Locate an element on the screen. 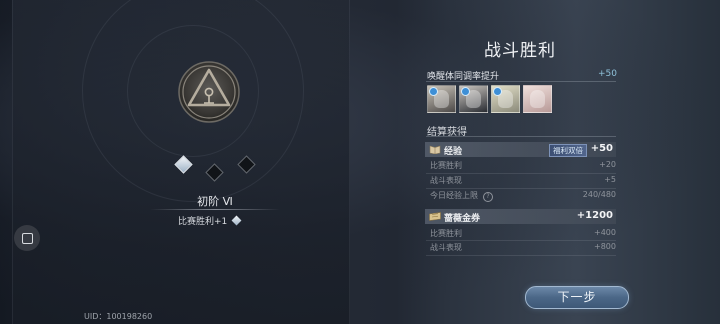 The height and width of the screenshot is (324, 720). rank-bonus-text: 比赛胜利+1 is located at coordinates (203, 222).